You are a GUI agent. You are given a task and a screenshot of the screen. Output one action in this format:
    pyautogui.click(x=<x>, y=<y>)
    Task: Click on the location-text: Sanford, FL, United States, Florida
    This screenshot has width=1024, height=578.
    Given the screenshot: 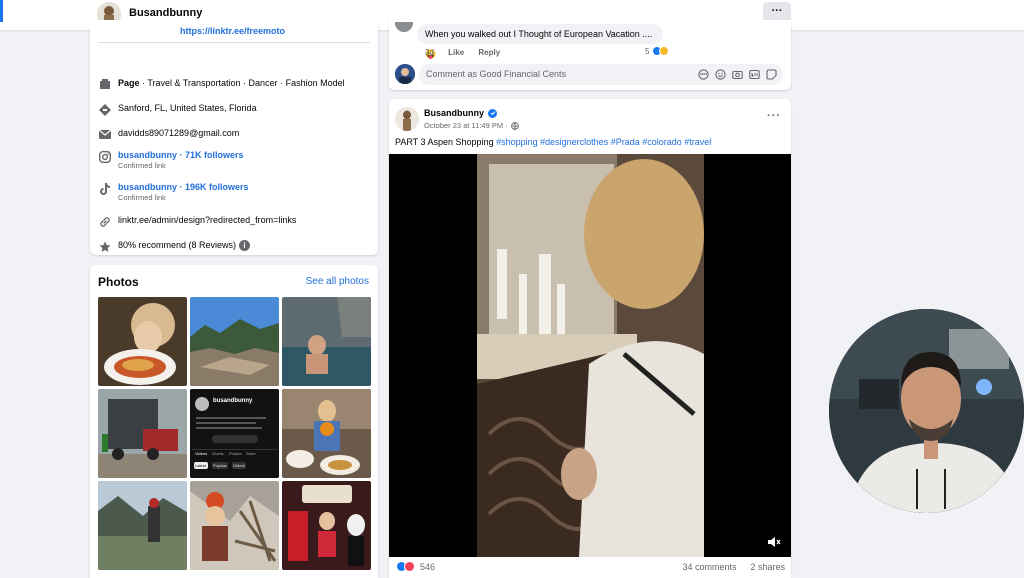 What is the action you would take?
    pyautogui.click(x=187, y=108)
    